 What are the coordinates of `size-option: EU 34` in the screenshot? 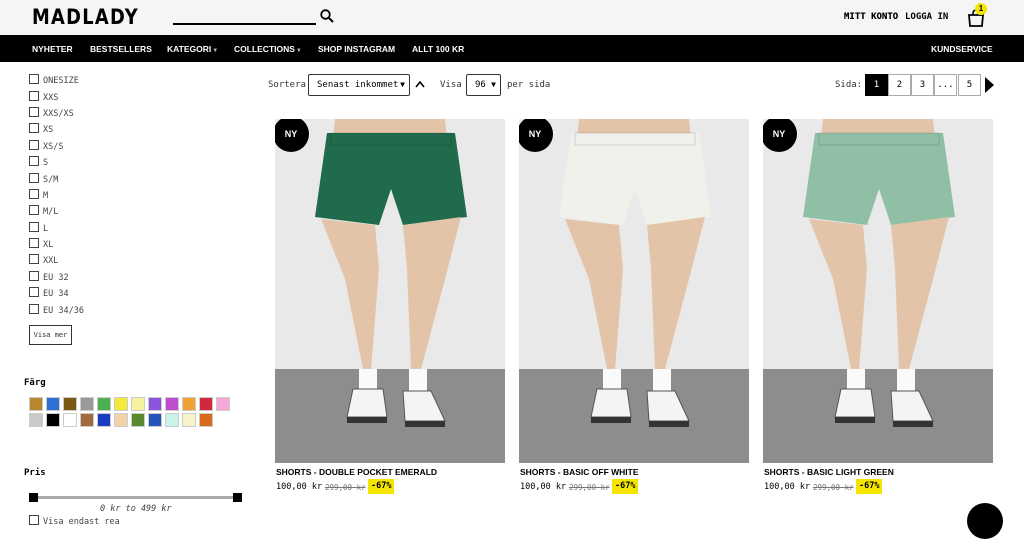 It's located at (49, 294).